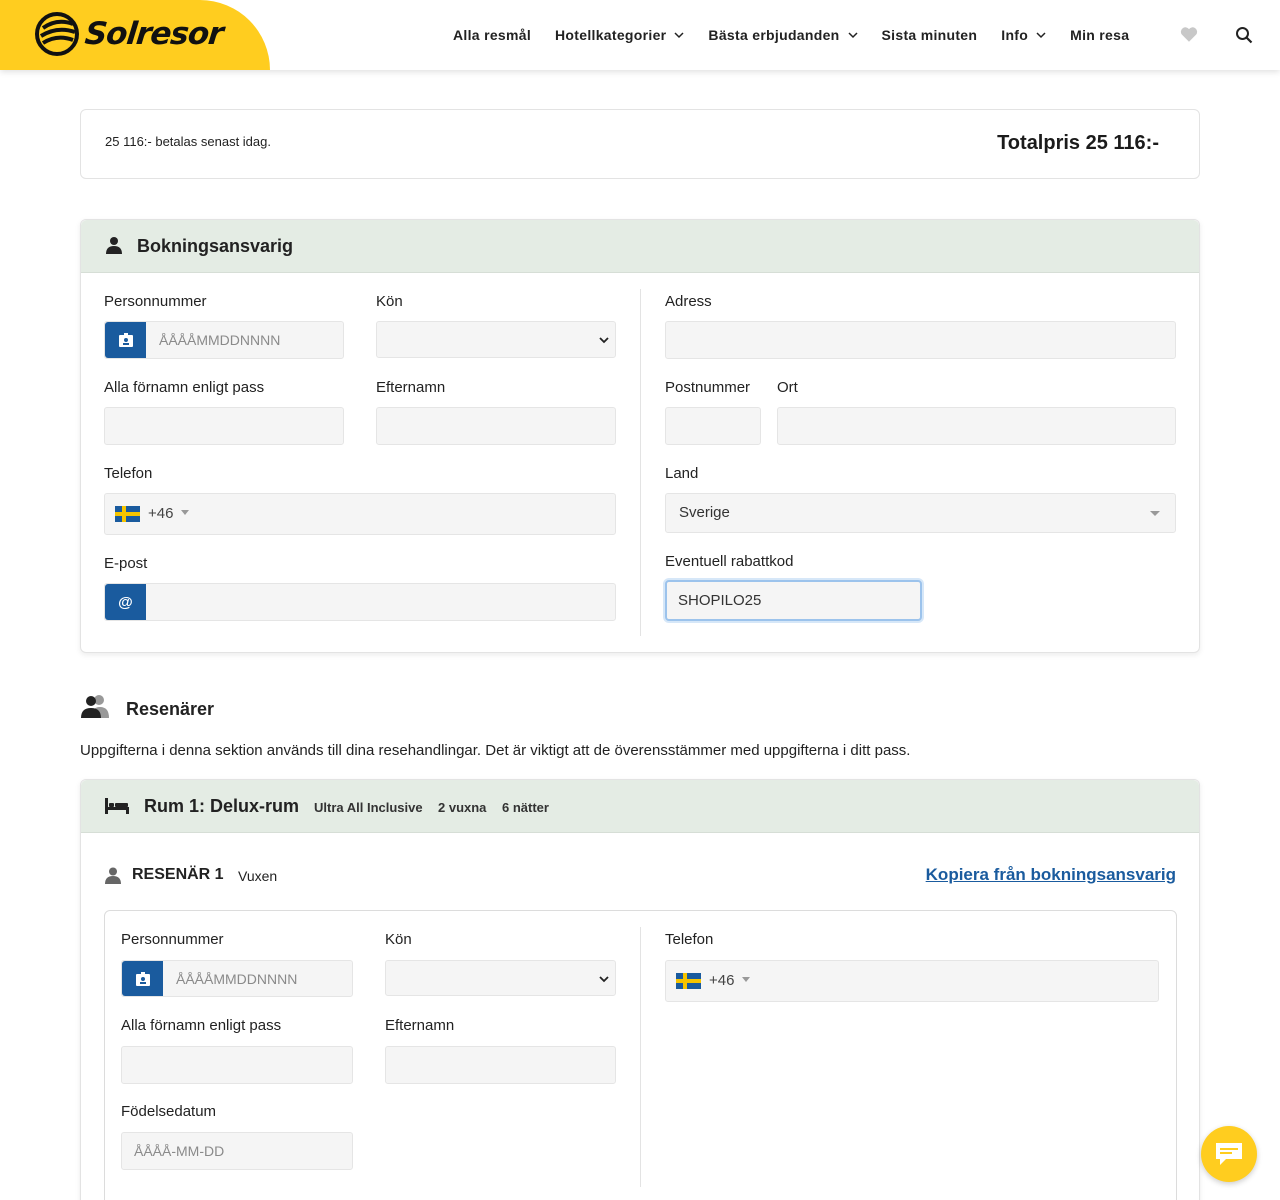 This screenshot has width=1280, height=1200. Describe the element at coordinates (224, 426) in the screenshot. I see `firstnames-input` at that location.